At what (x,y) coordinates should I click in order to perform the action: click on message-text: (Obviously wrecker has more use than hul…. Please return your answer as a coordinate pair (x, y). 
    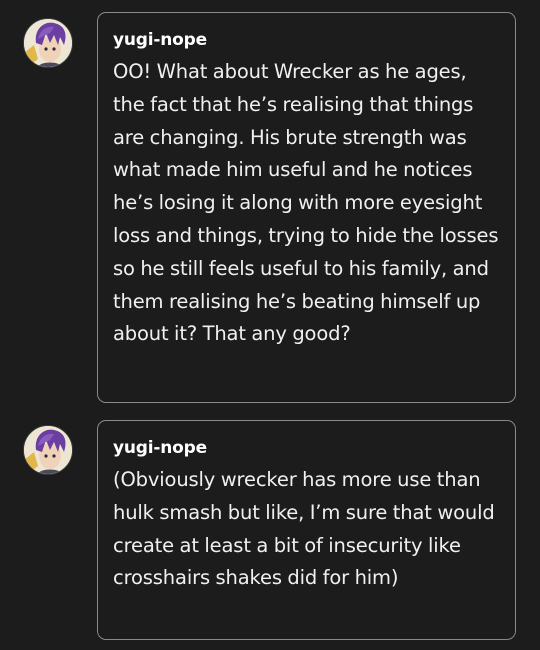
    Looking at the image, I should click on (304, 529).